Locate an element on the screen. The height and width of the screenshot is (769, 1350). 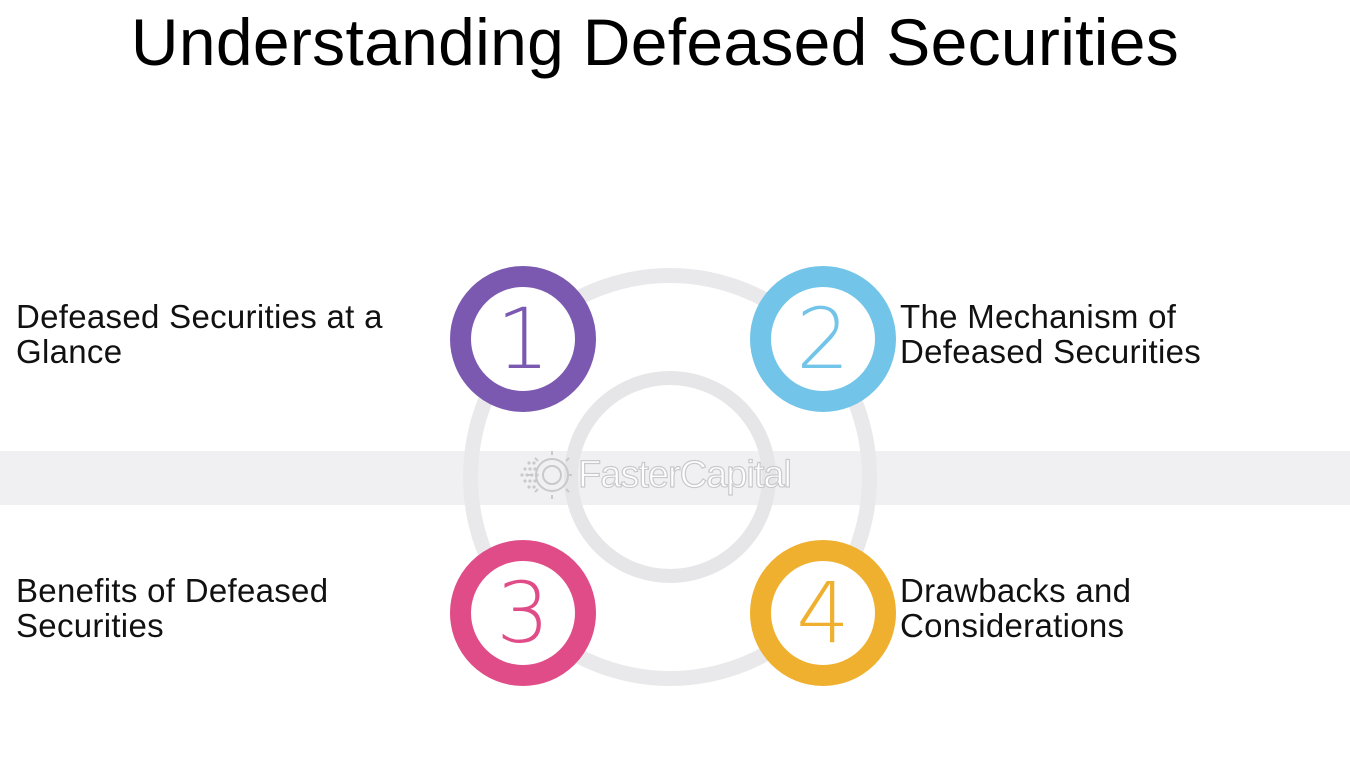
watermark-logo: FasterCapital is located at coordinates (668, 475).